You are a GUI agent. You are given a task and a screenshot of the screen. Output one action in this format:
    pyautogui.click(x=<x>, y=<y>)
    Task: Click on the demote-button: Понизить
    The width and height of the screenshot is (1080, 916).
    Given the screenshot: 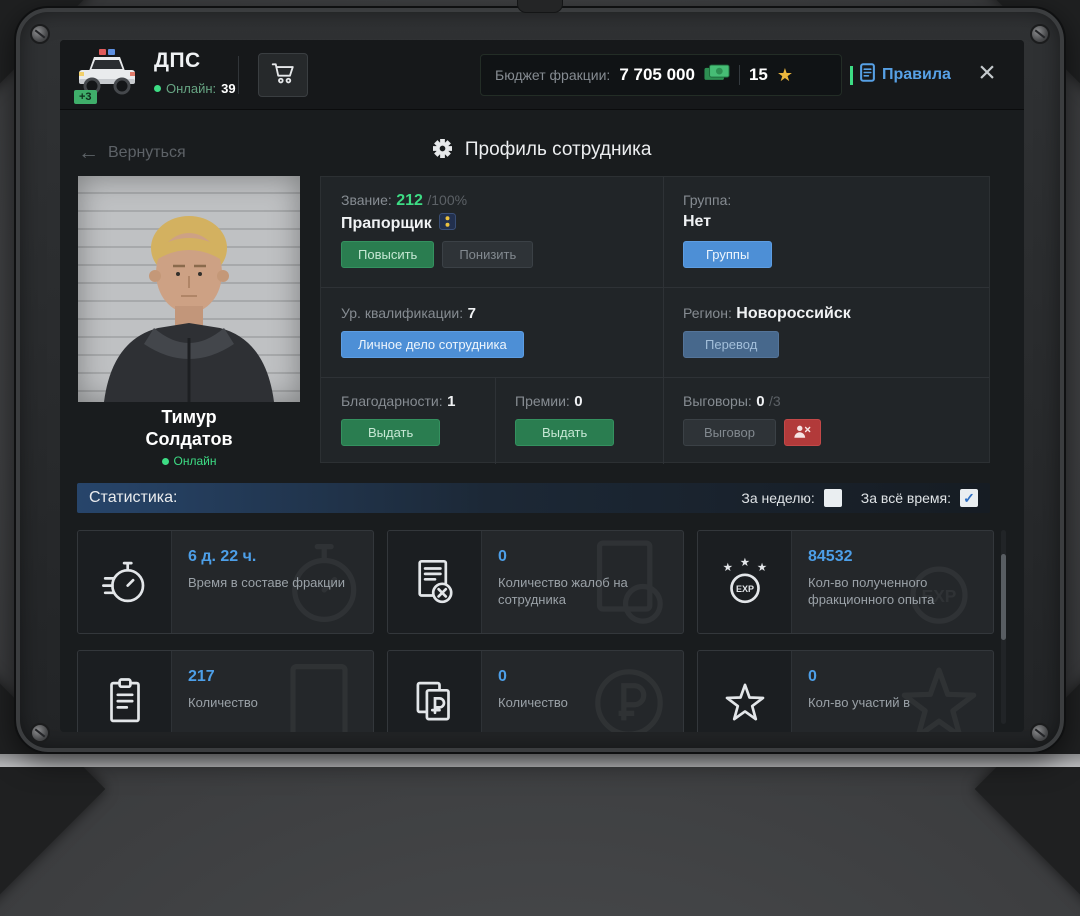 What is the action you would take?
    pyautogui.click(x=488, y=254)
    